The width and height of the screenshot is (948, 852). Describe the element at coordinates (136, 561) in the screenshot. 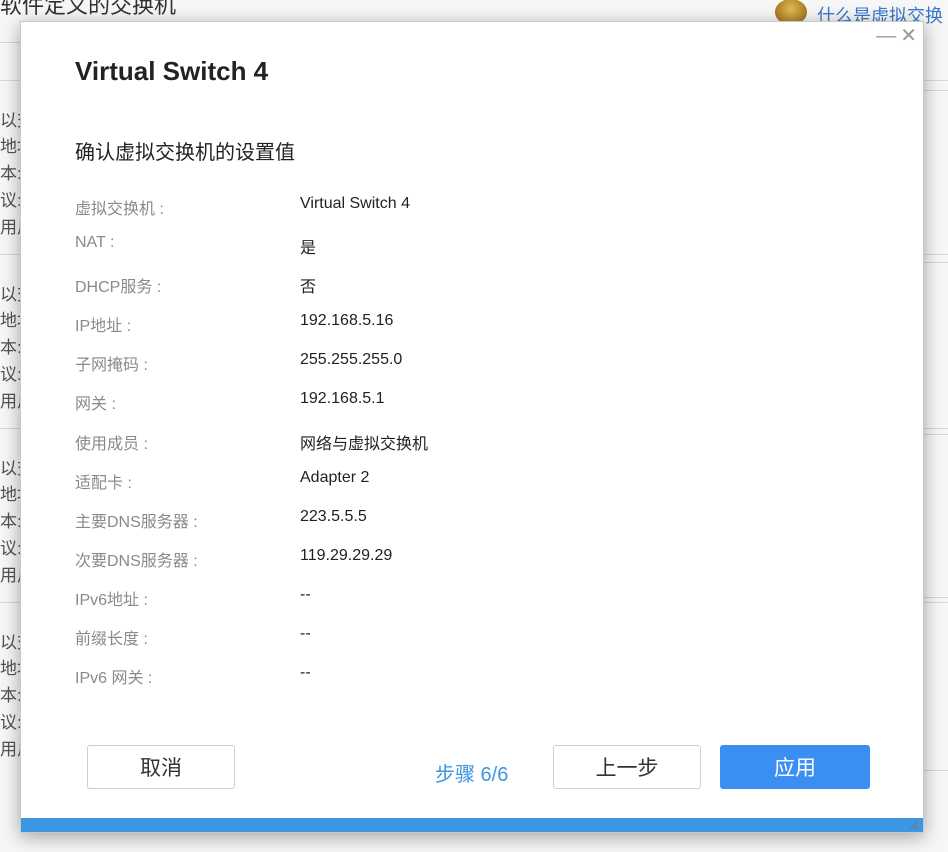

I see `row-label: 次要DNS服务器 :` at that location.